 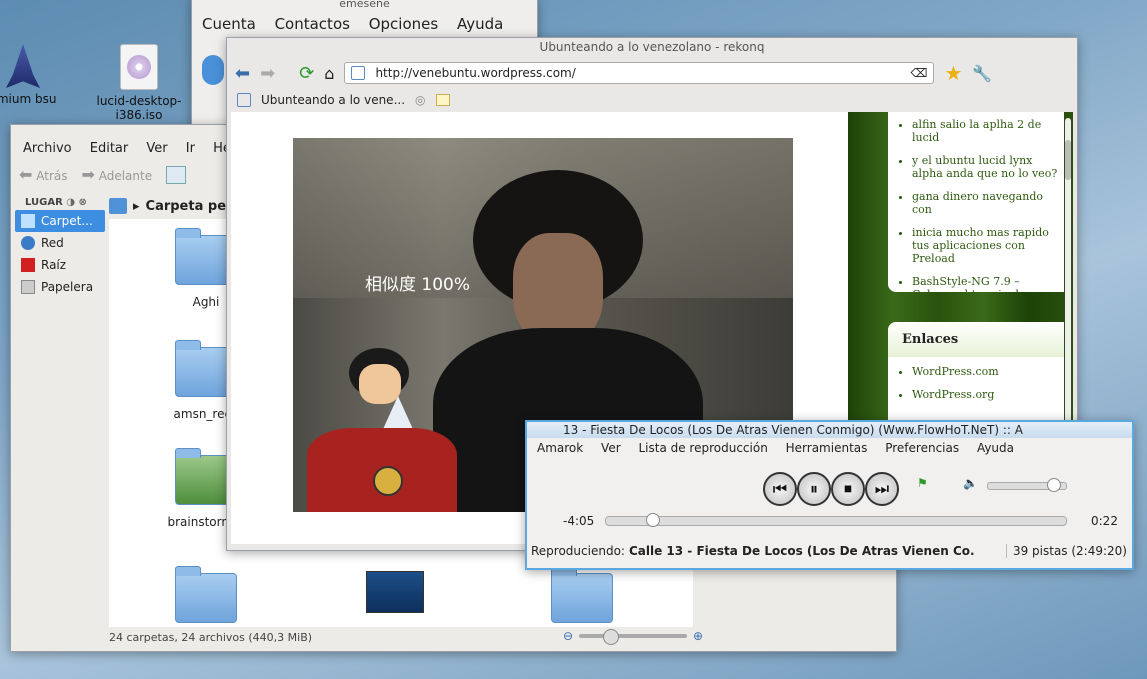 I want to click on menu-amarok: Amarok, so click(x=560, y=448).